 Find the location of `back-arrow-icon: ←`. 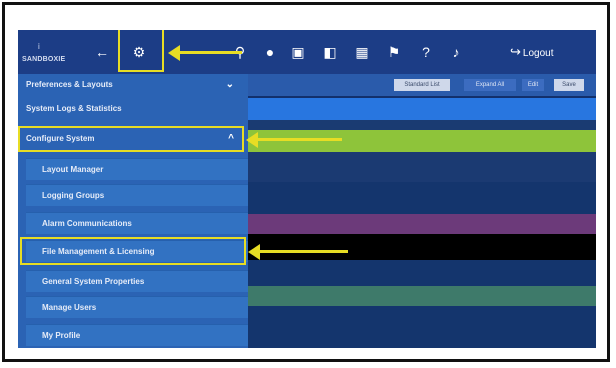

back-arrow-icon: ← is located at coordinates (102, 52).